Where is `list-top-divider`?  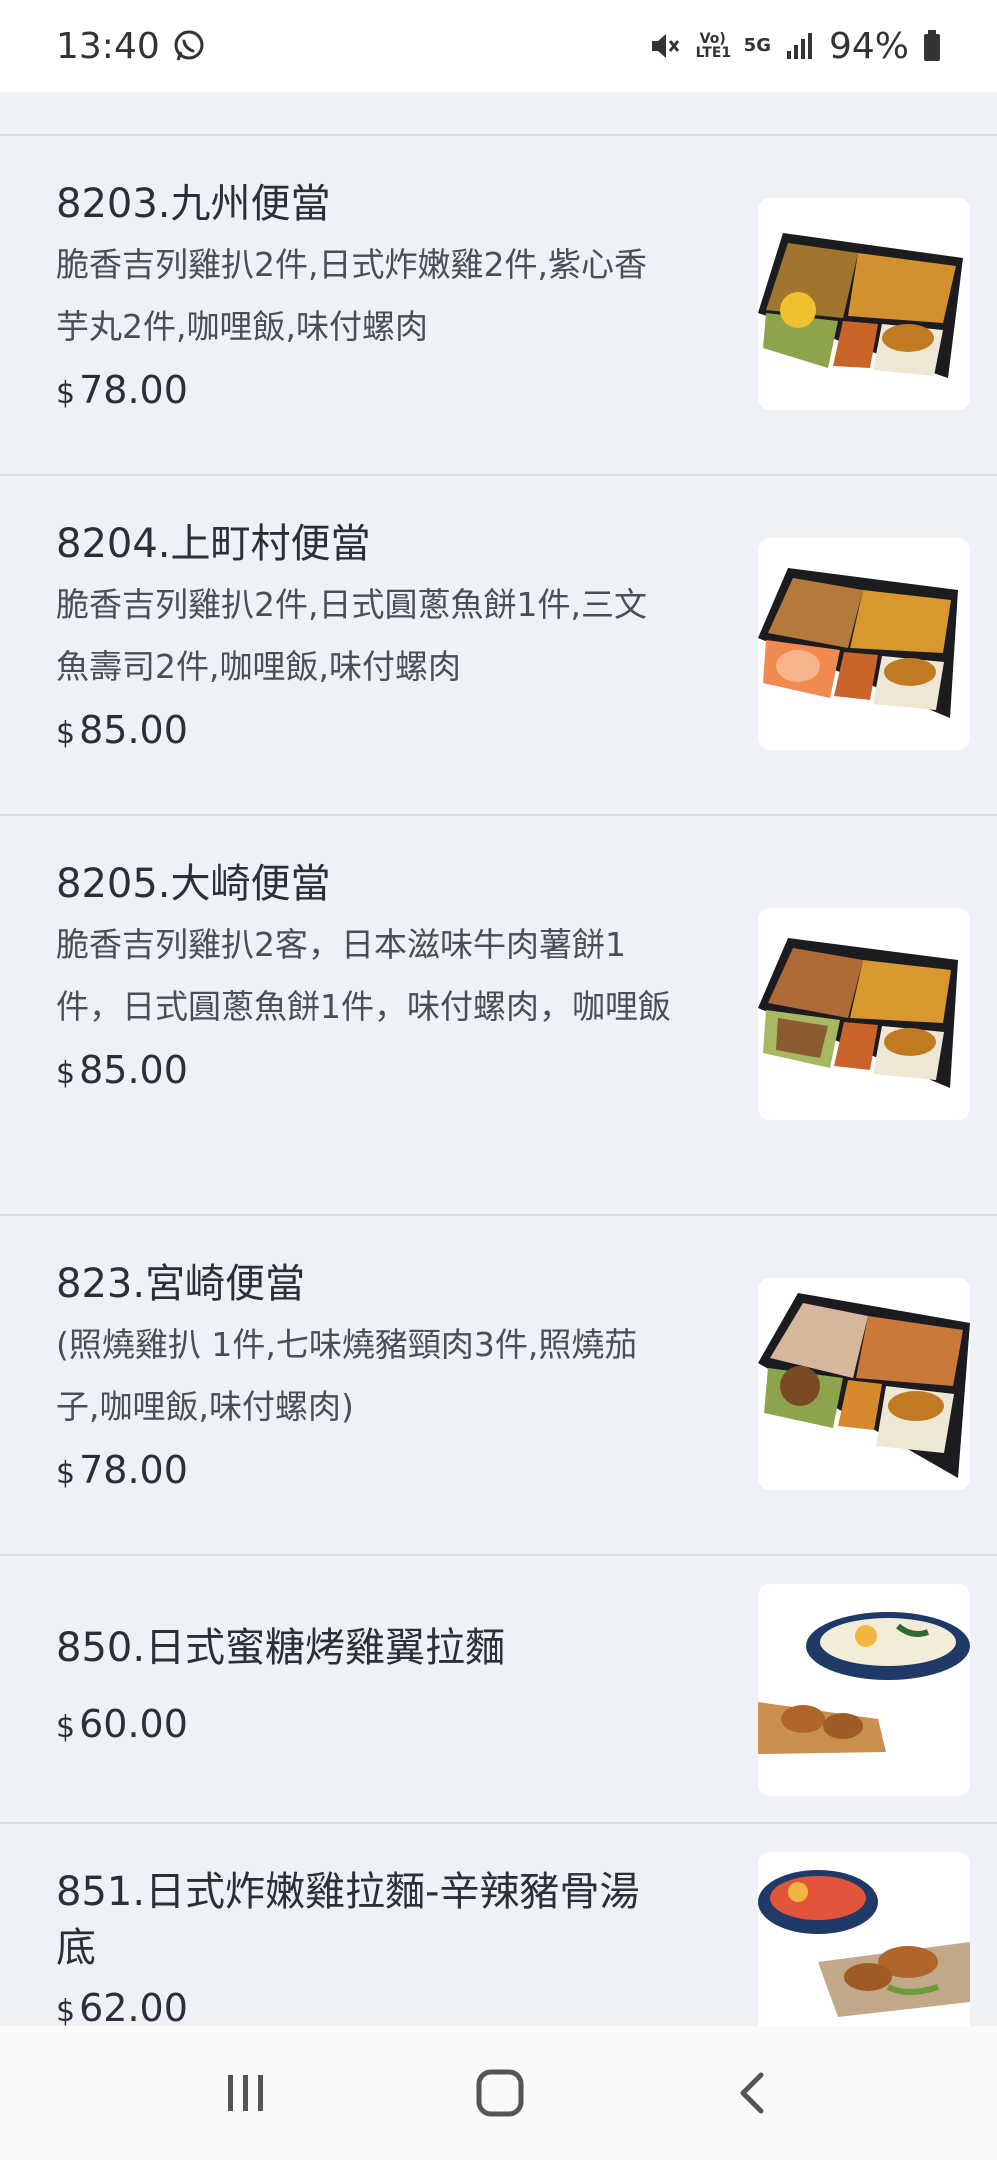 list-top-divider is located at coordinates (498, 114).